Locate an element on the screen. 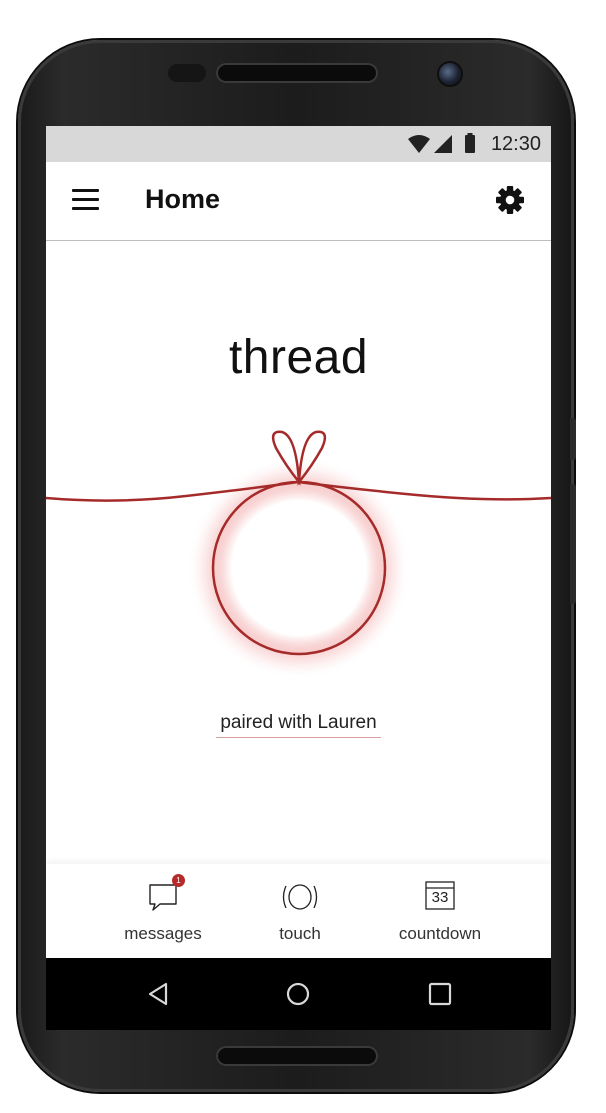 Image resolution: width=606 pixels, height=1113 pixels. page-title: Home is located at coordinates (183, 199).